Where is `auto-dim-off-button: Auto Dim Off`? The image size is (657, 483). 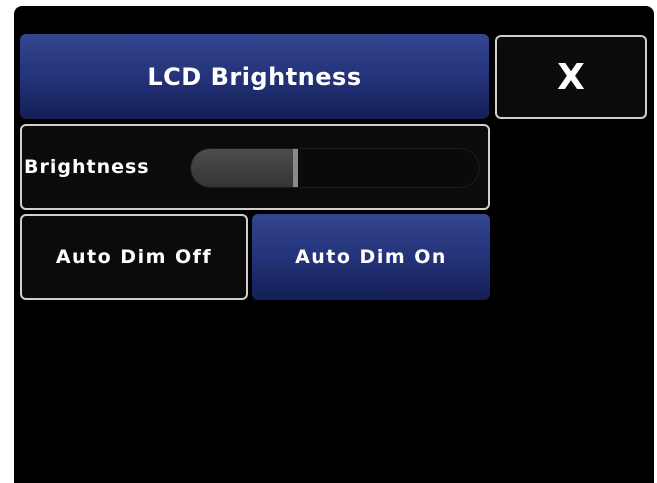 auto-dim-off-button: Auto Dim Off is located at coordinates (134, 257).